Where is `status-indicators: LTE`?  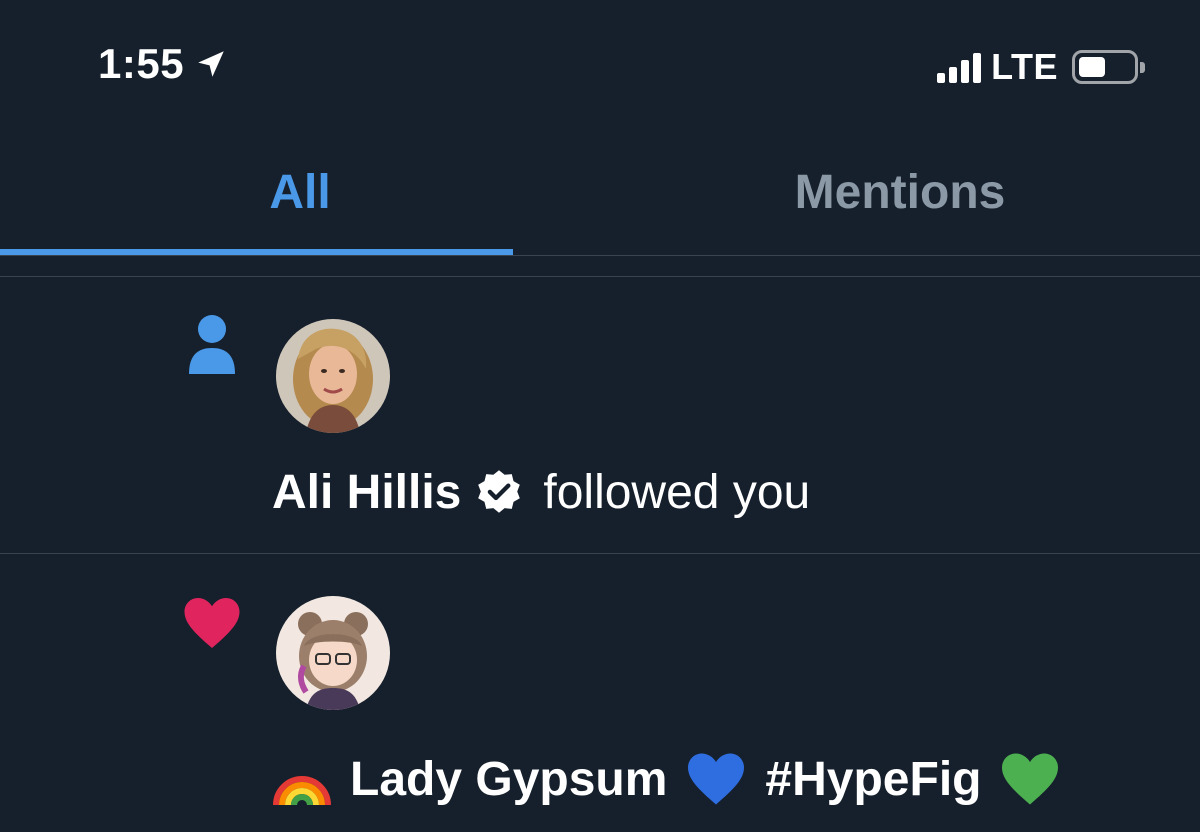 status-indicators: LTE is located at coordinates (1041, 67).